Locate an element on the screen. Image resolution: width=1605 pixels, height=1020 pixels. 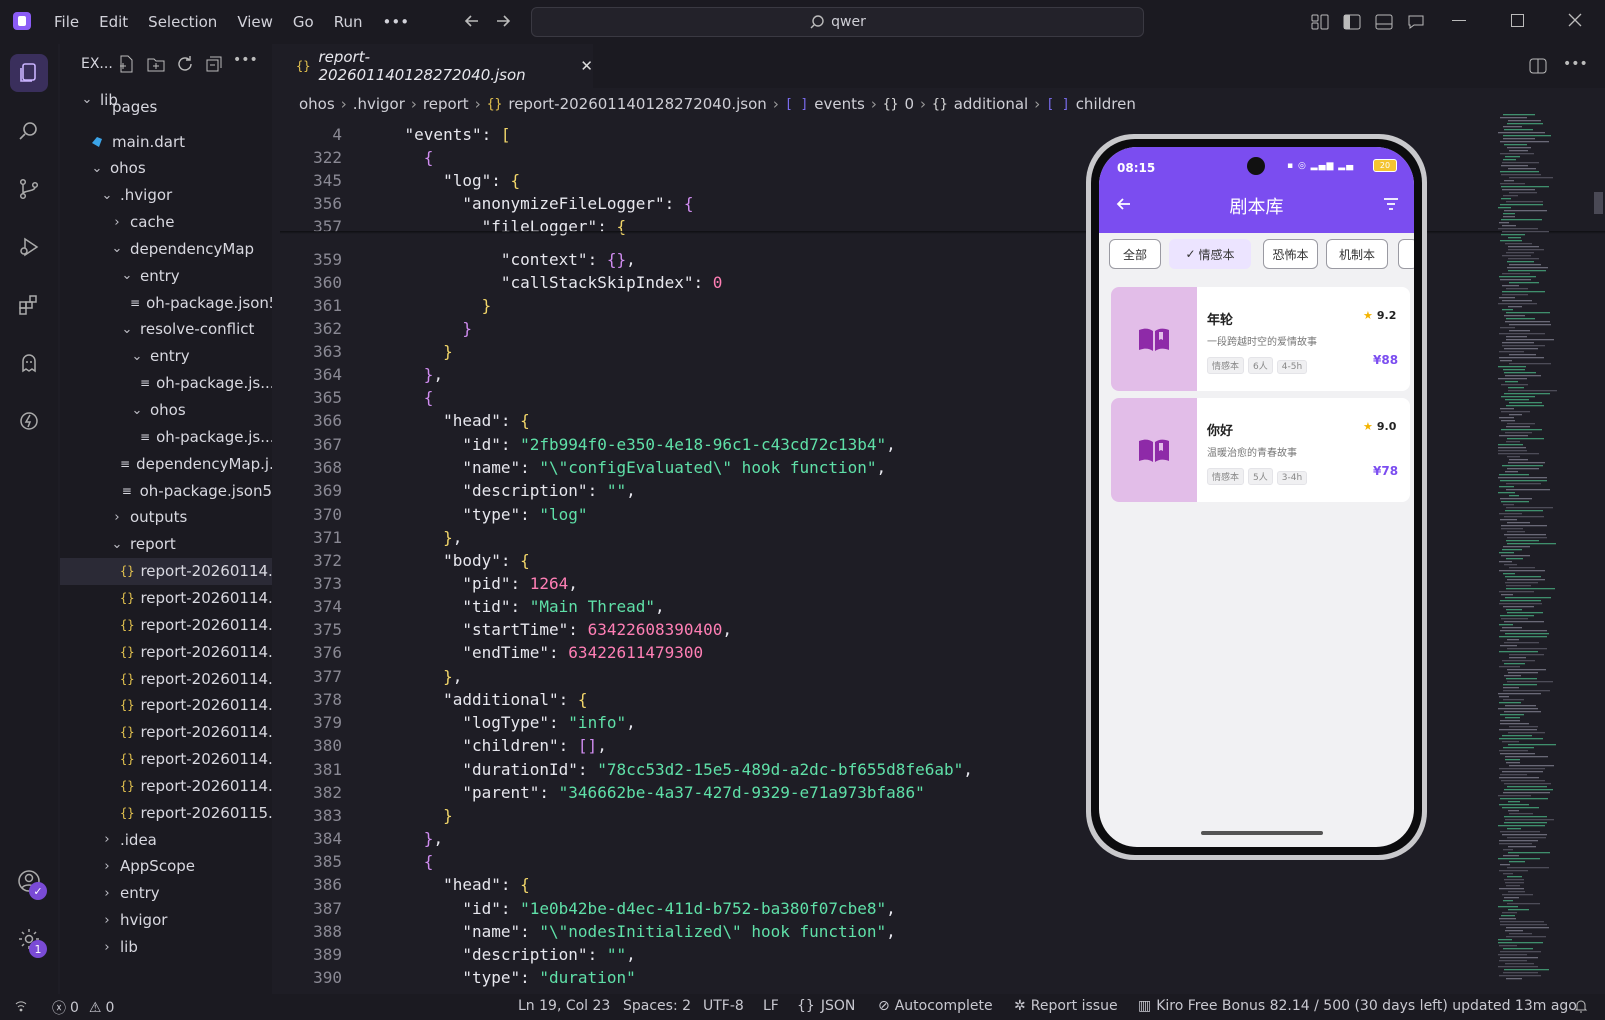
code-line: 373 "pid": 1264, is located at coordinates (429, 583).